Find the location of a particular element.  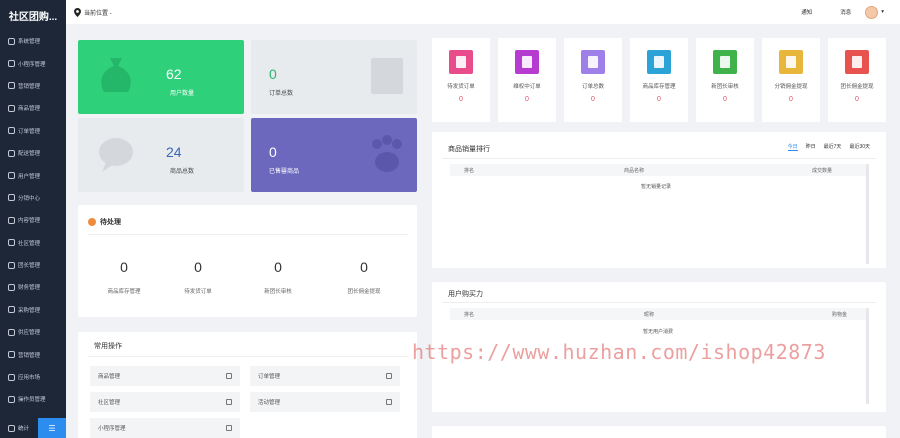

quick-order-total: 订单总数 0 is located at coordinates (593, 80).